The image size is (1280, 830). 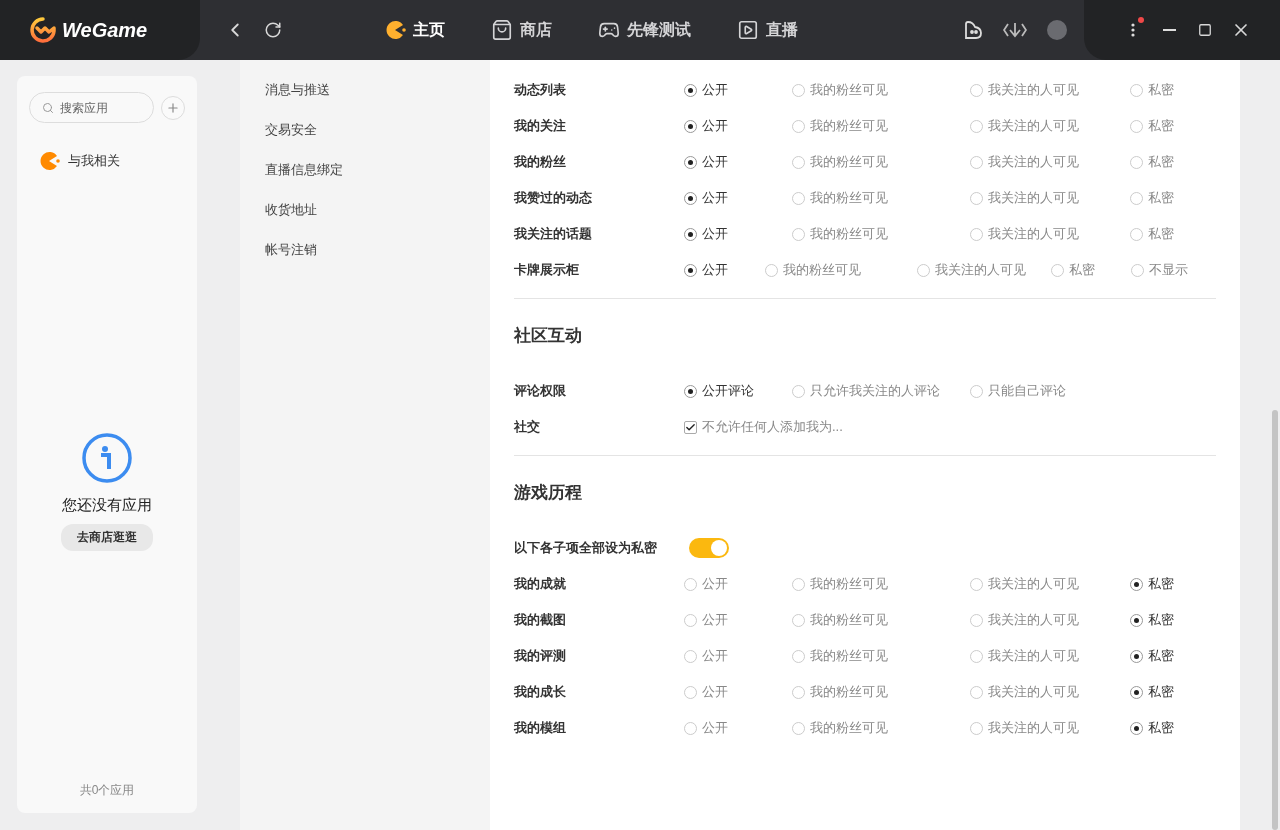 What do you see at coordinates (91, 107) in the screenshot?
I see `search-field: 搜索应用` at bounding box center [91, 107].